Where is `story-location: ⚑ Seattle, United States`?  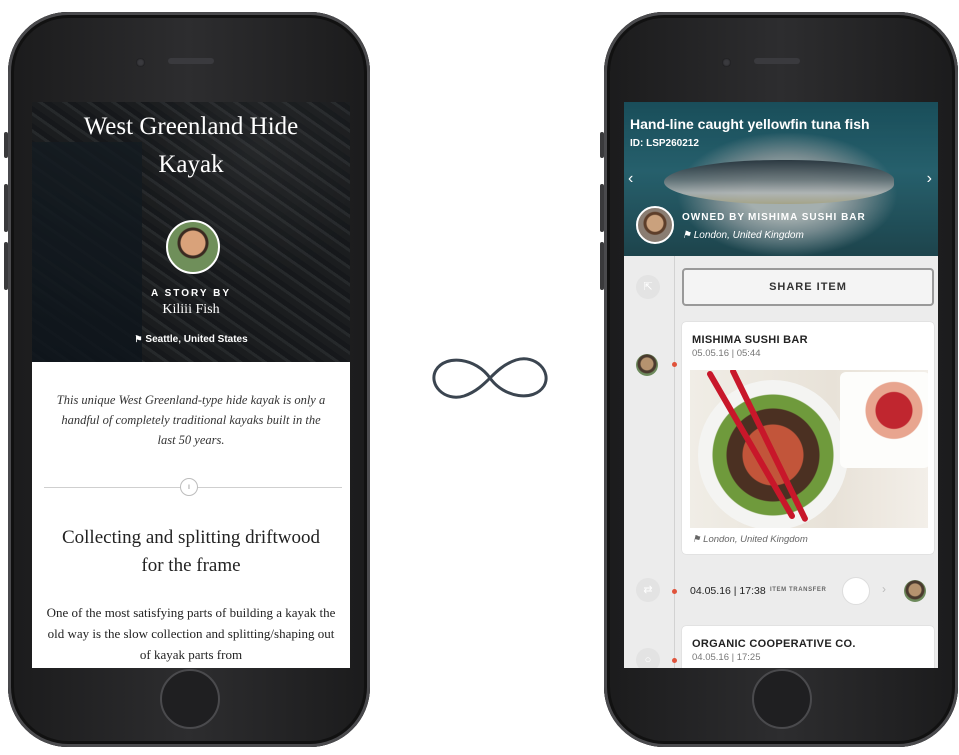 story-location: ⚑ Seattle, United States is located at coordinates (191, 339).